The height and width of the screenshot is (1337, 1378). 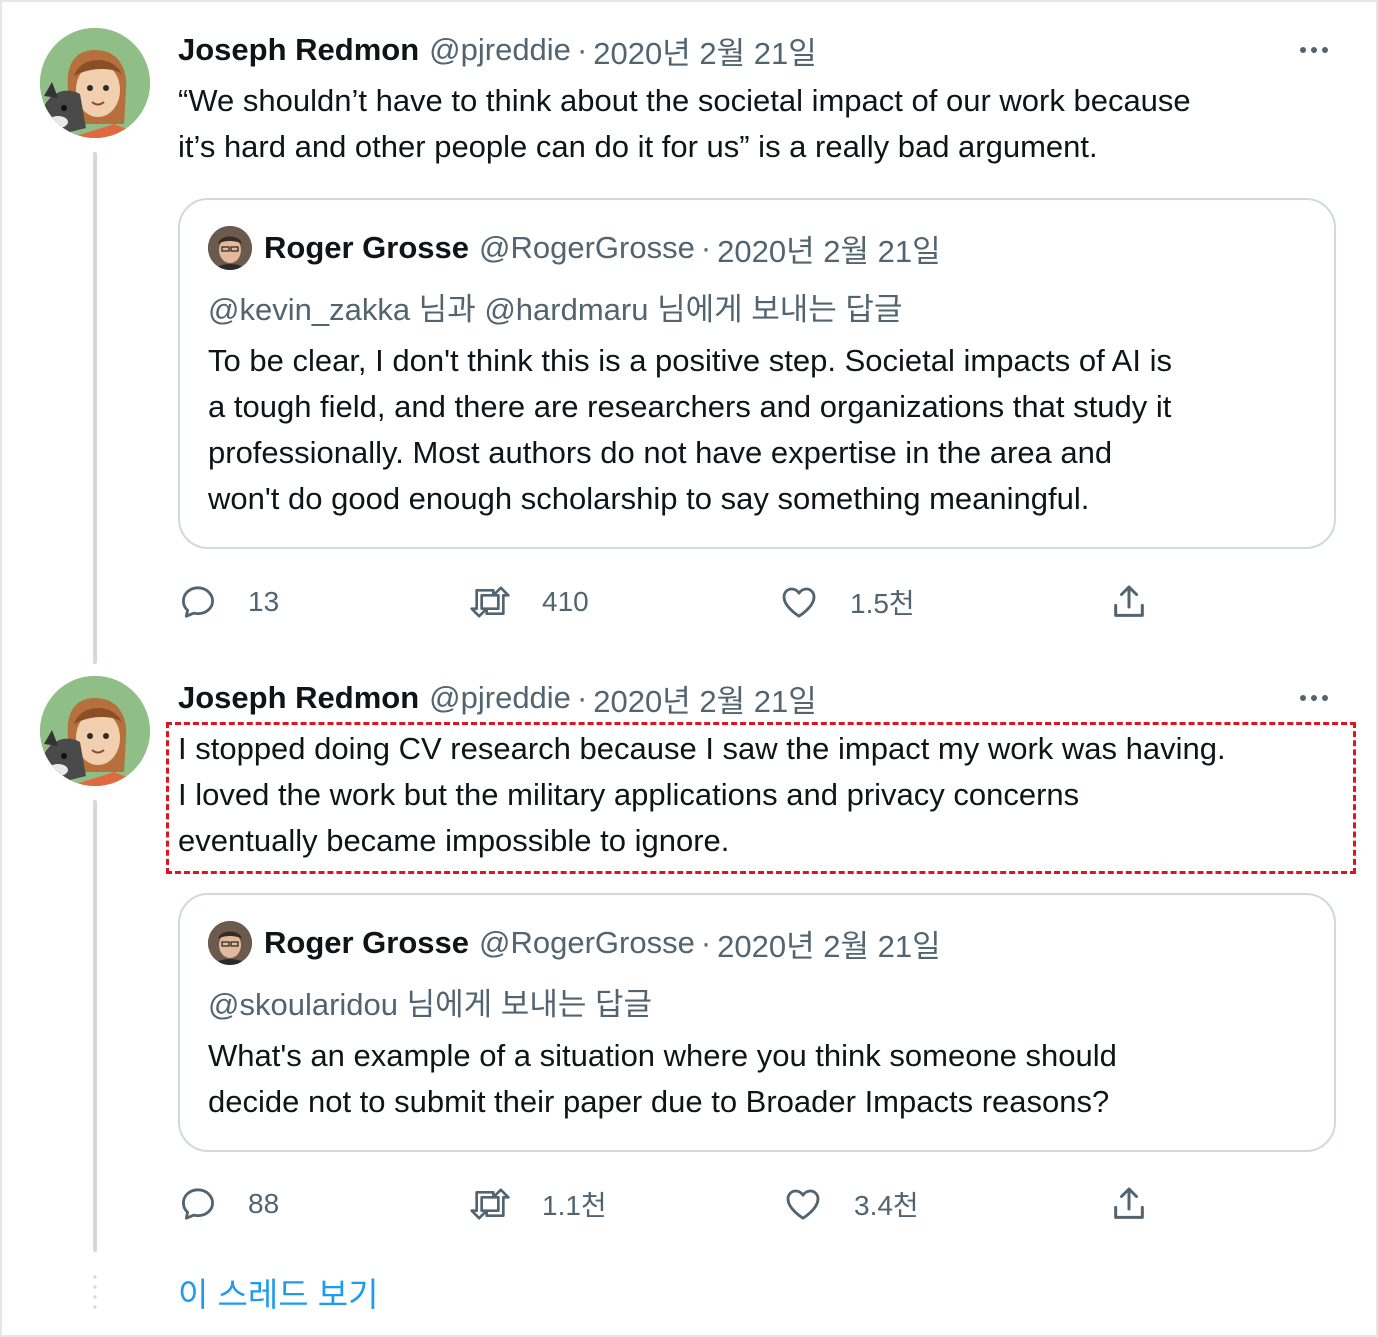 What do you see at coordinates (886, 1205) in the screenshot?
I see `like-count: 3.4천` at bounding box center [886, 1205].